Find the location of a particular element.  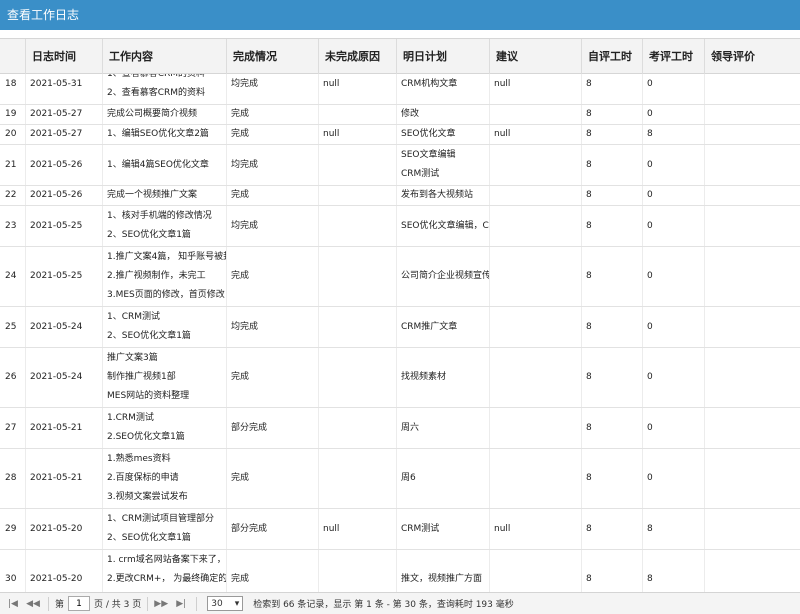

cell-log-date: 2021-05-24 is located at coordinates (63, 377).